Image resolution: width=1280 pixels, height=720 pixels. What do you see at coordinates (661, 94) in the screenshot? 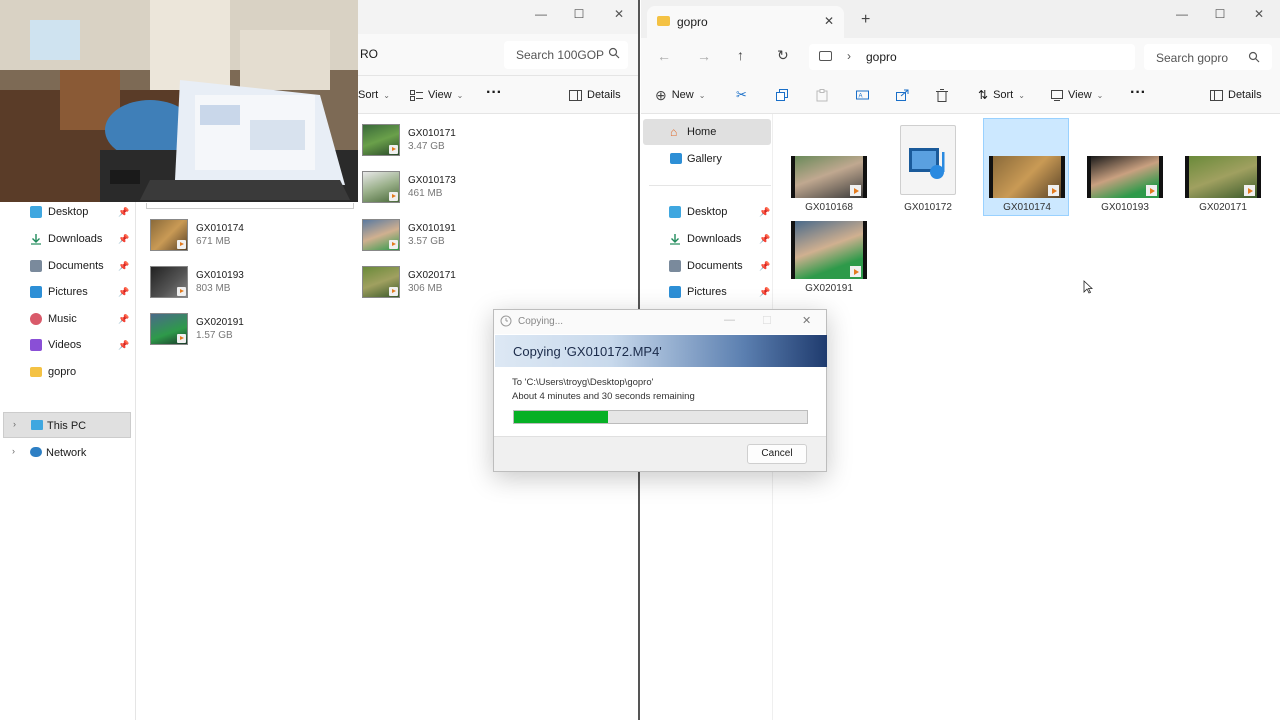
I see `plus-circle-icon: ⊕` at bounding box center [661, 94].